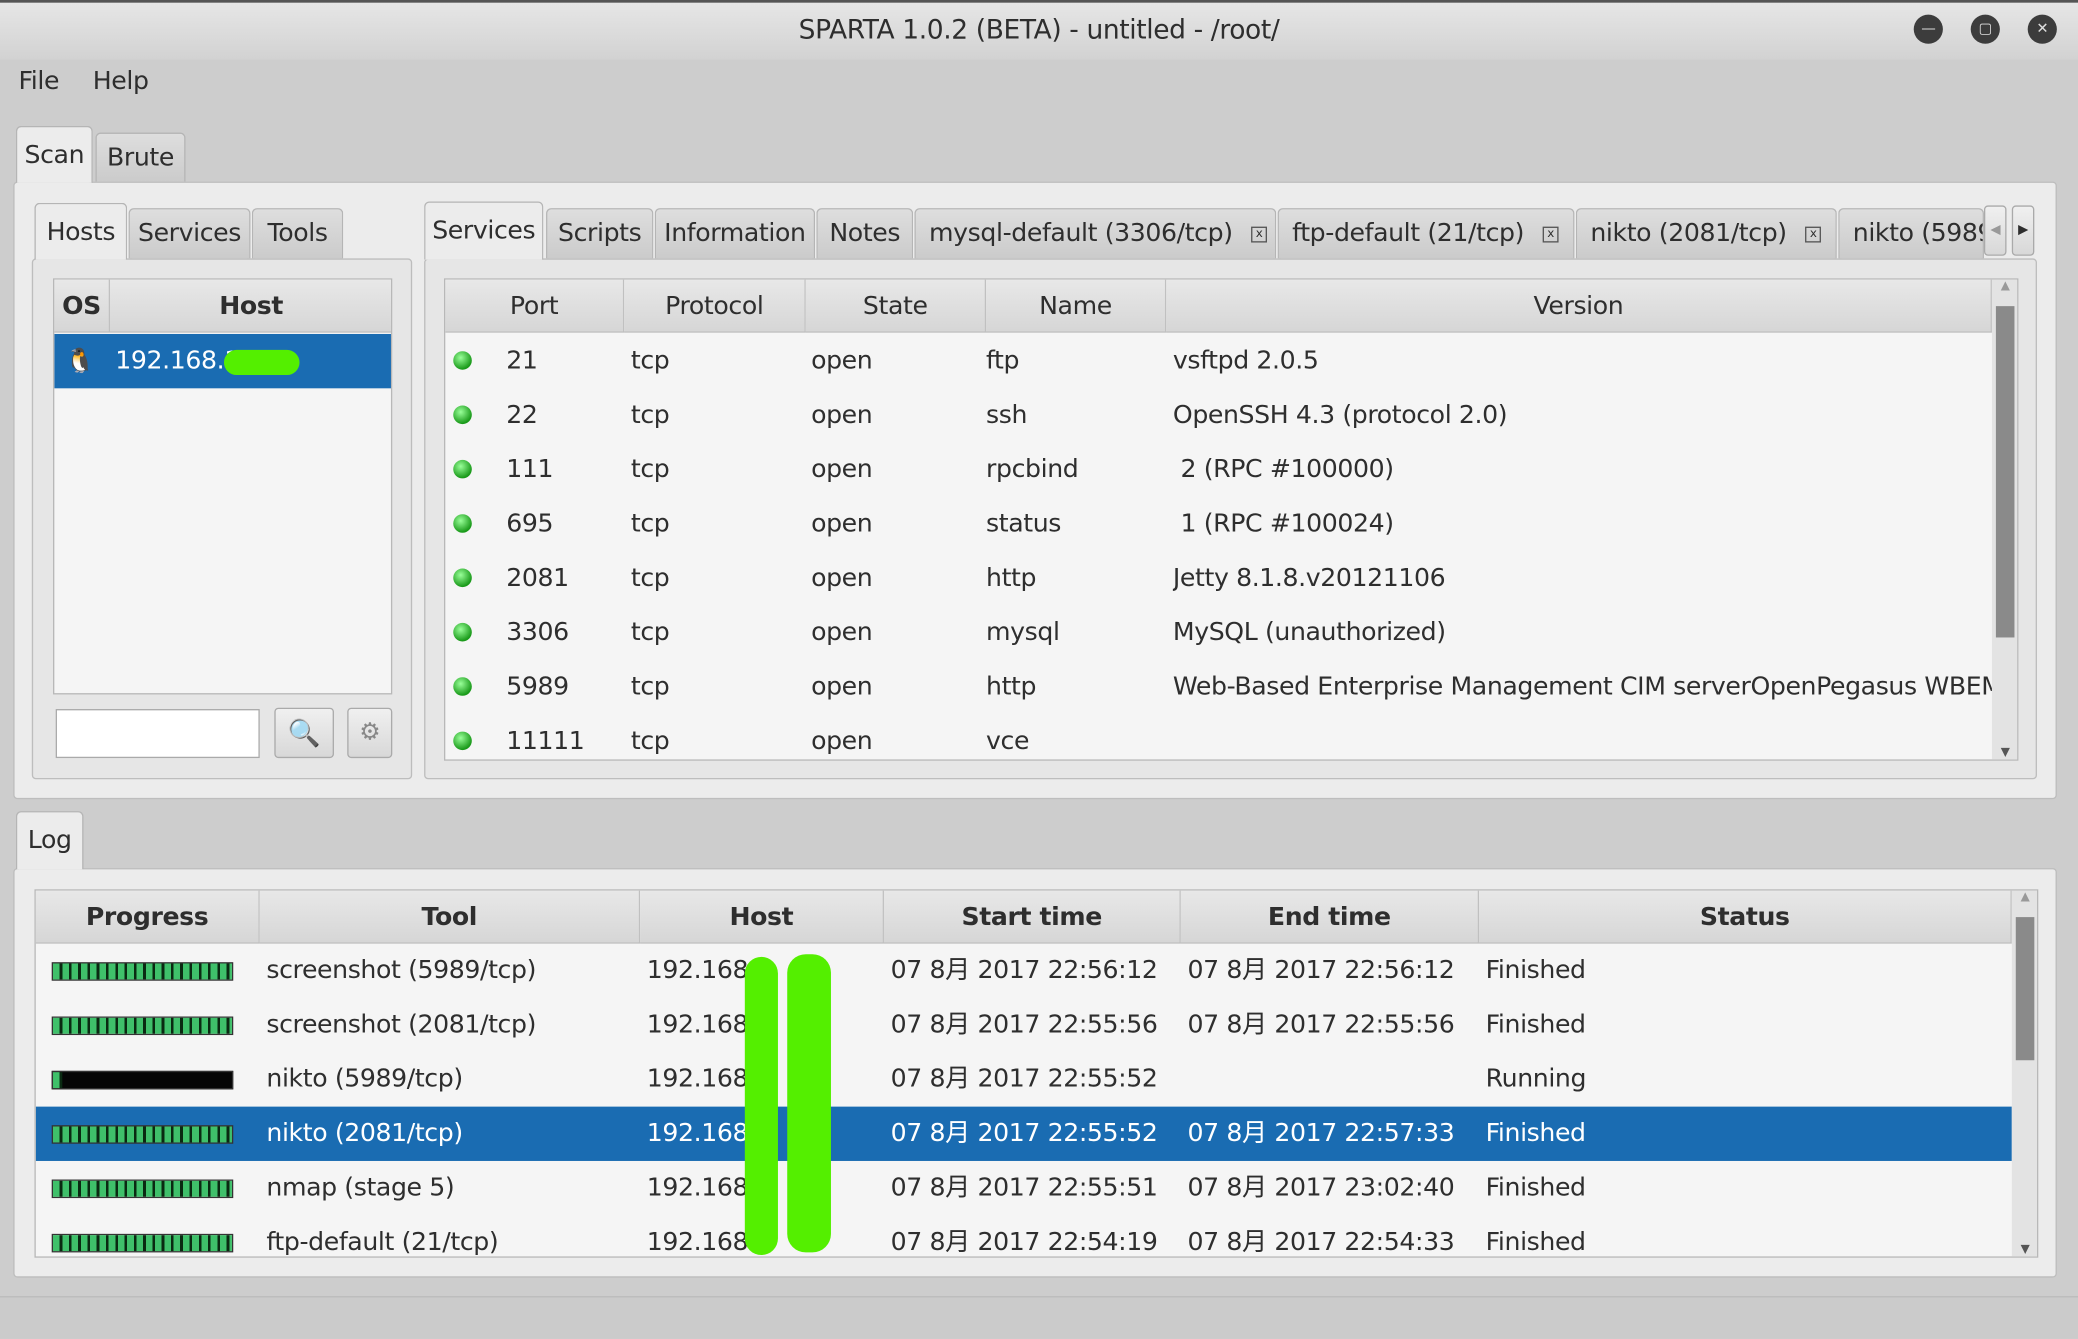 This screenshot has height=1339, width=2078. I want to click on service-cell: ftp, so click(1003, 360).